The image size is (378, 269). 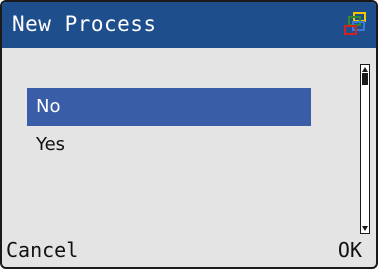 I want to click on ok-softkey: OK, so click(x=350, y=250).